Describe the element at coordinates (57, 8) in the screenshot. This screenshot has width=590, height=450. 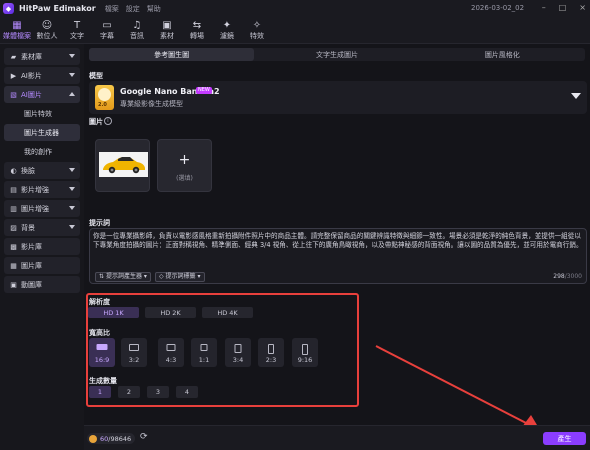
I see `app-title: HitPaw Edimakor` at that location.